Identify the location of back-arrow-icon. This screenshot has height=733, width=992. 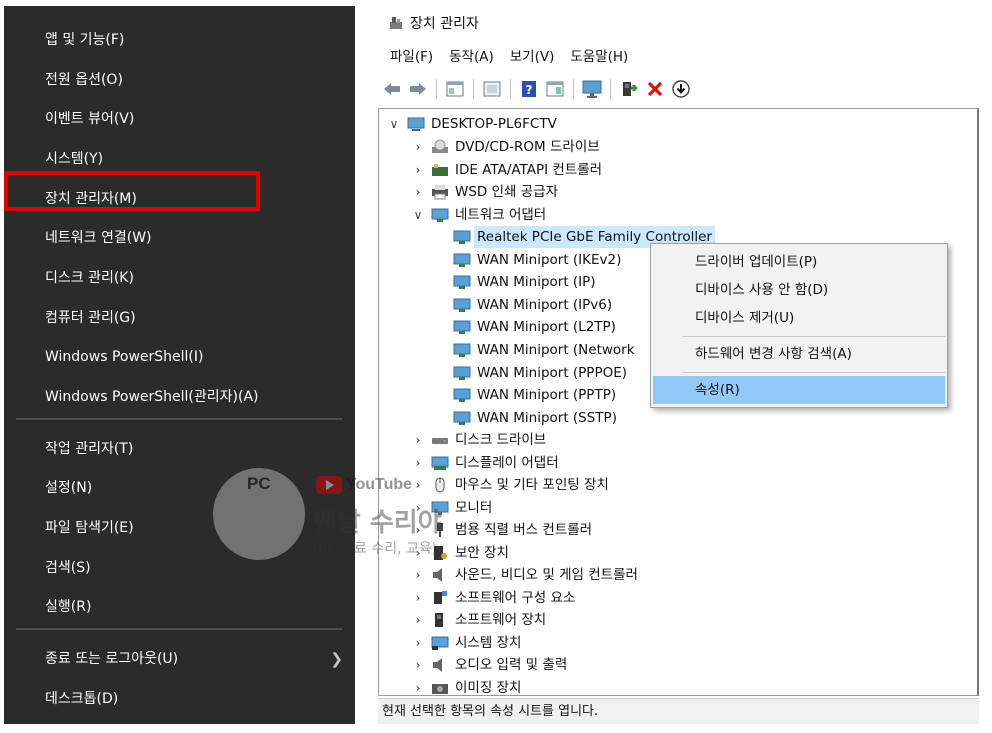
(392, 89).